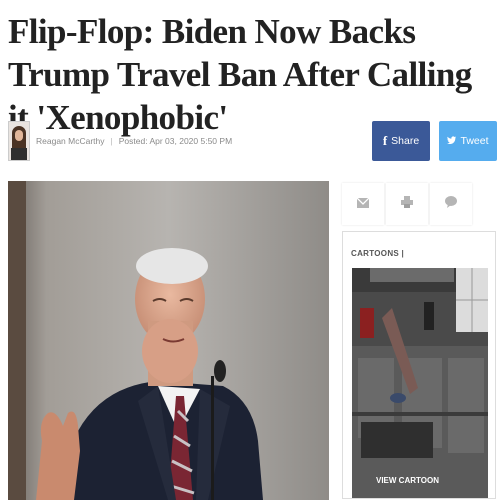 Image resolution: width=500 pixels, height=500 pixels. I want to click on facebook-share-button: f Share, so click(401, 141).